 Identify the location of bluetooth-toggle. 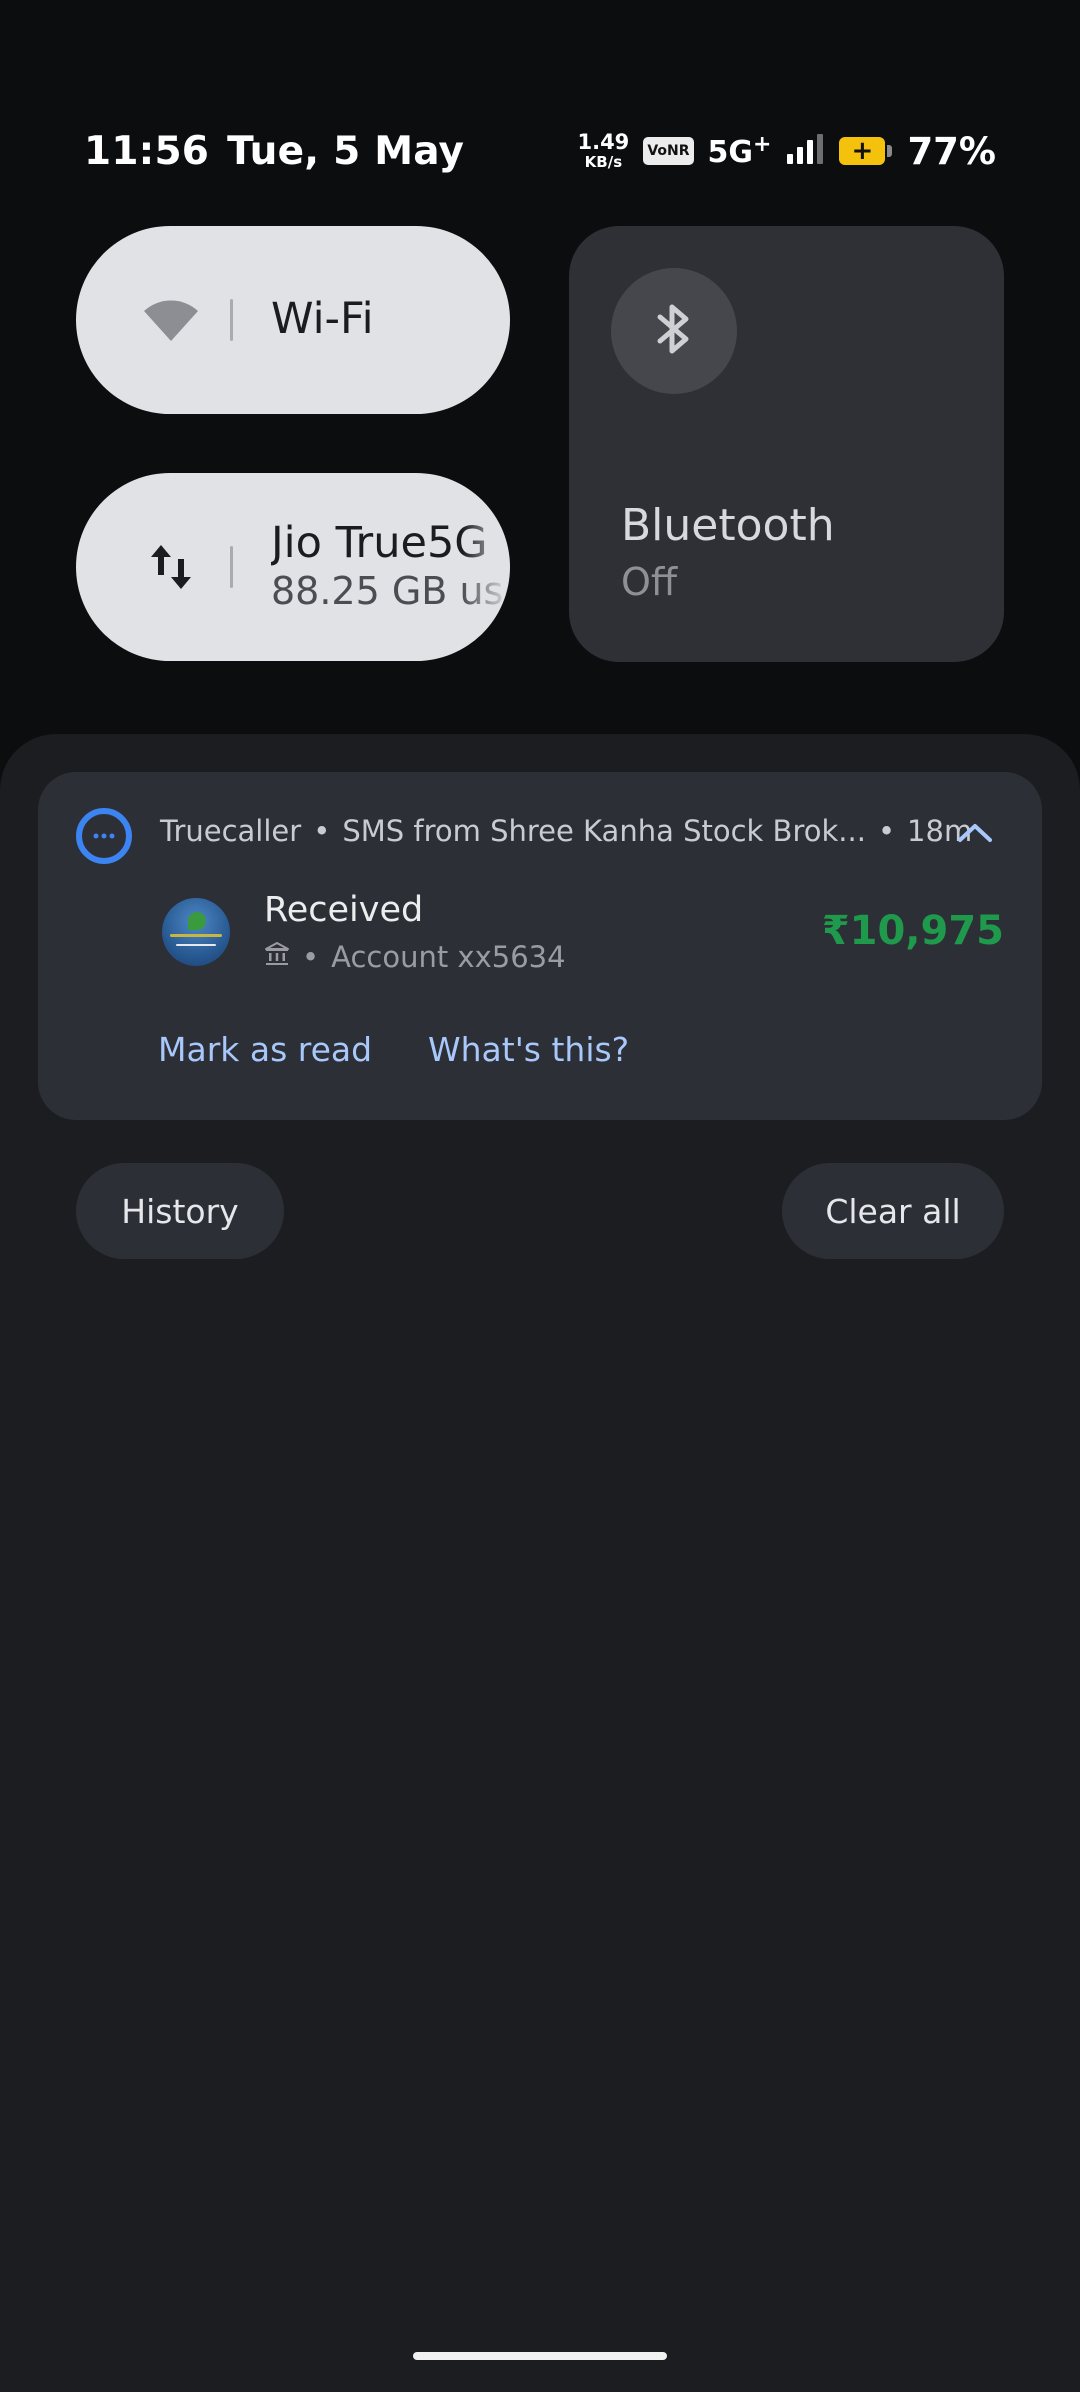
(674, 331).